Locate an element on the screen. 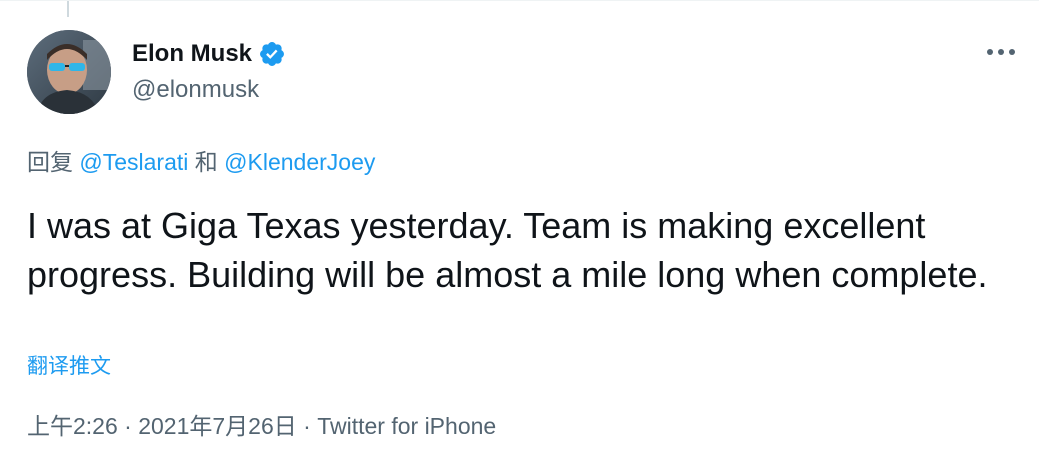 Image resolution: width=1039 pixels, height=456 pixels. avatar is located at coordinates (69, 72).